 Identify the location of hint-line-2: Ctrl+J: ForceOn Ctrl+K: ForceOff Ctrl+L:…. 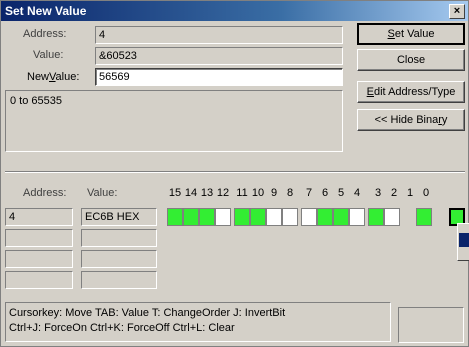
(122, 328).